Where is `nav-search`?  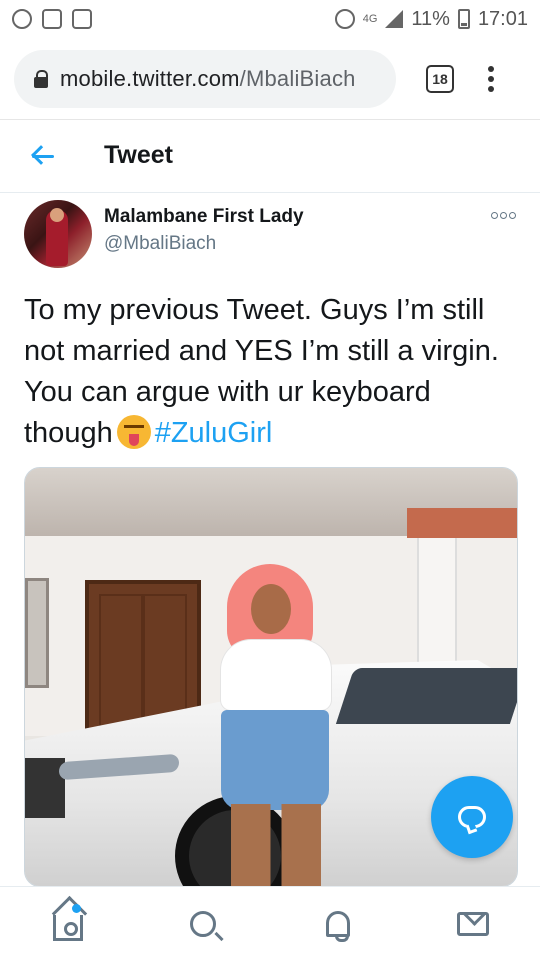 nav-search is located at coordinates (203, 924).